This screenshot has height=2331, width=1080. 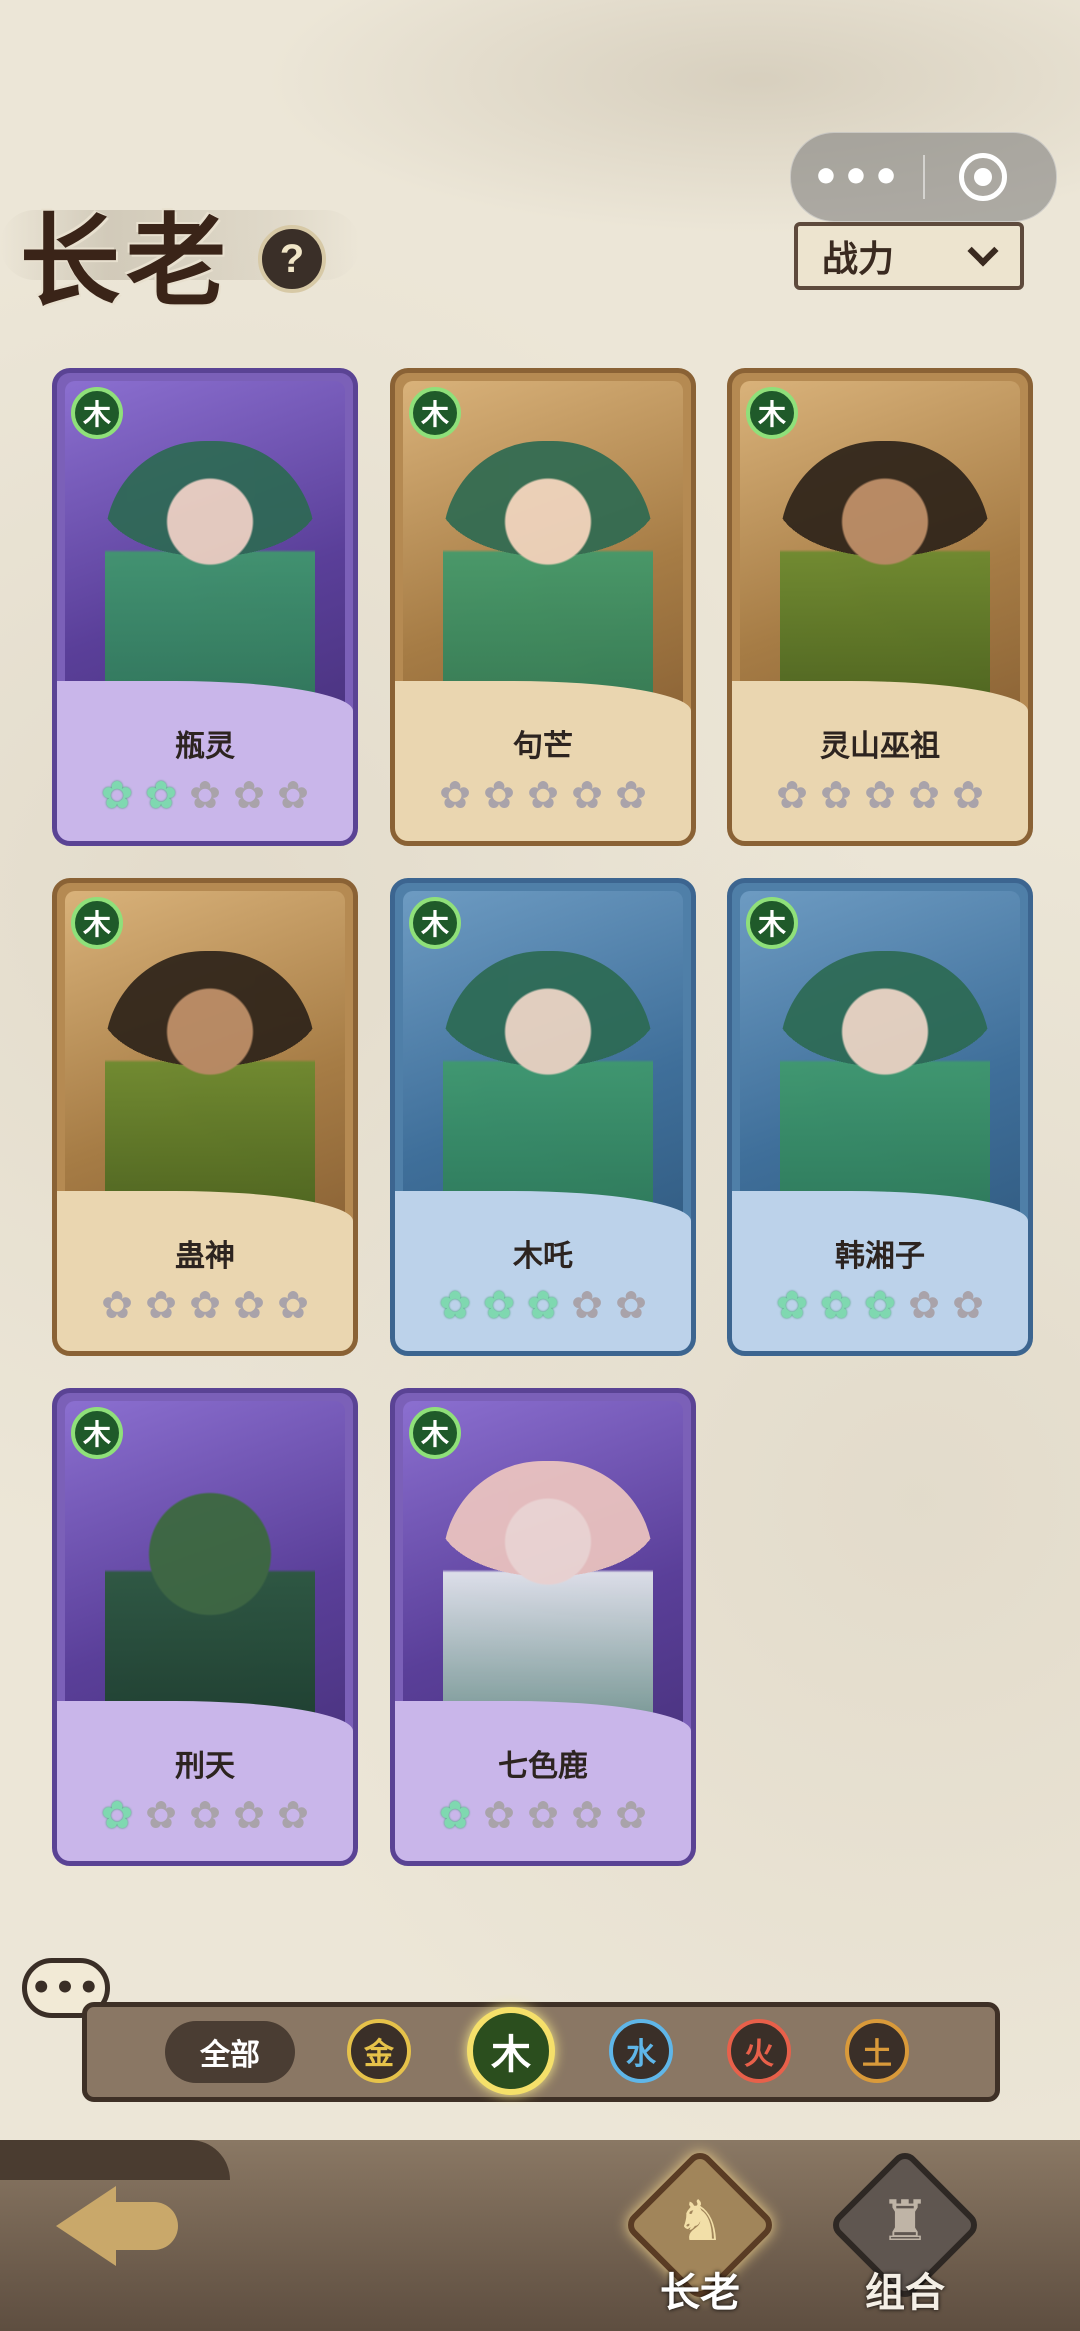 What do you see at coordinates (230, 2052) in the screenshot?
I see `filter-all-button: 全部` at bounding box center [230, 2052].